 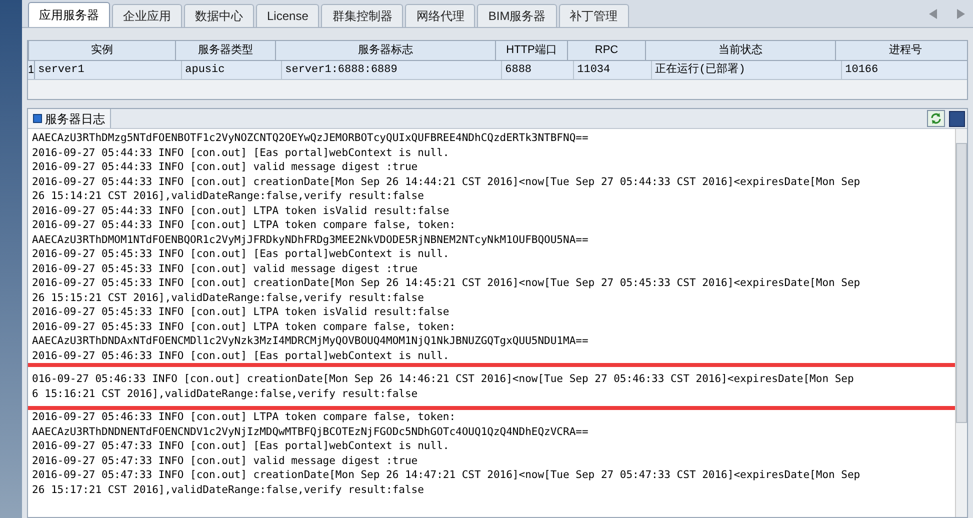 What do you see at coordinates (362, 15) in the screenshot?
I see `tab: 群集控制器` at bounding box center [362, 15].